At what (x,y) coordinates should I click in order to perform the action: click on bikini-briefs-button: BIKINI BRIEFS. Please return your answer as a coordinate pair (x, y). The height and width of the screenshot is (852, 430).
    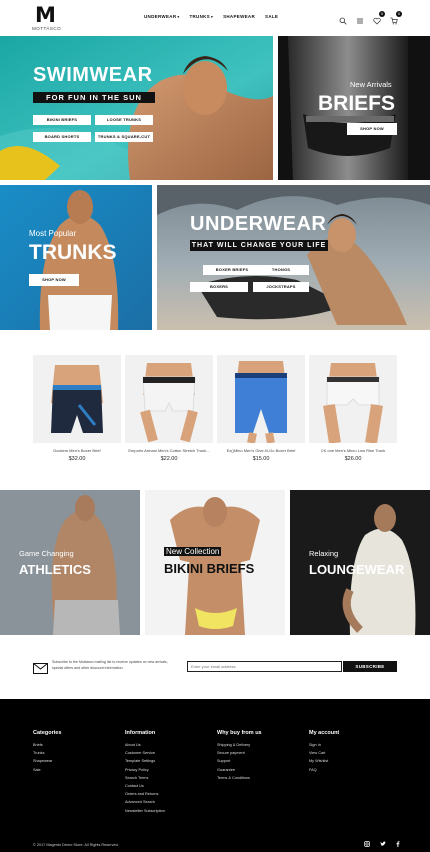
    Looking at the image, I should click on (62, 120).